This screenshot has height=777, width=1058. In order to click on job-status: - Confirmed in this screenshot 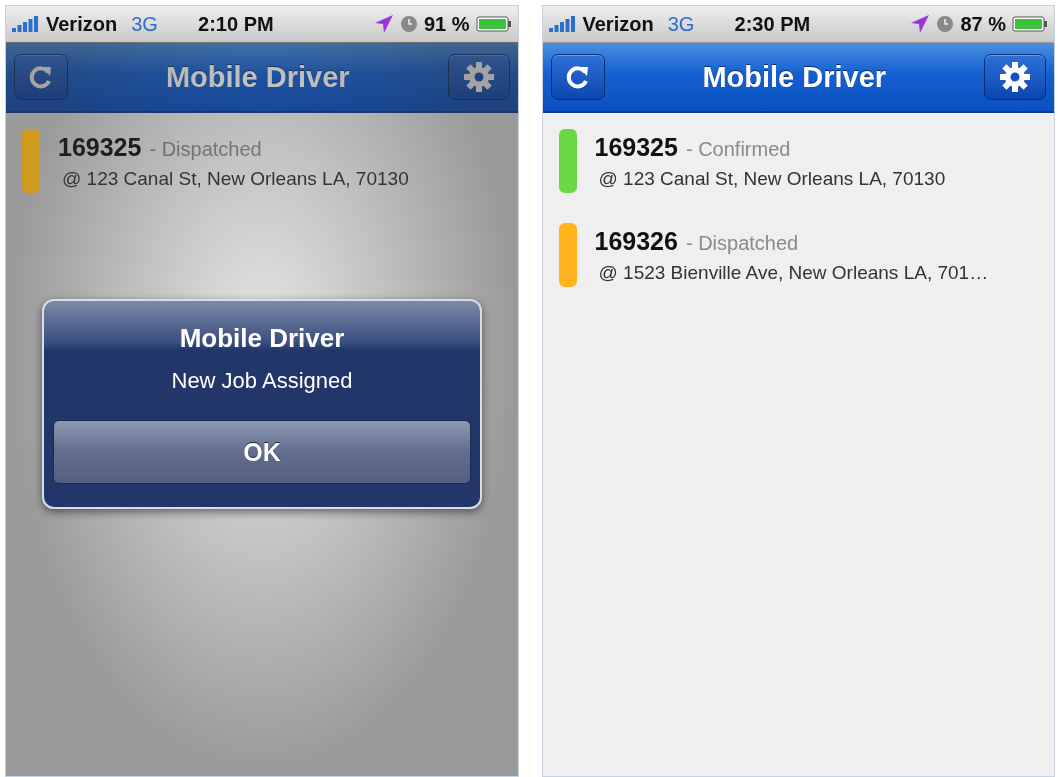, I will do `click(738, 149)`.